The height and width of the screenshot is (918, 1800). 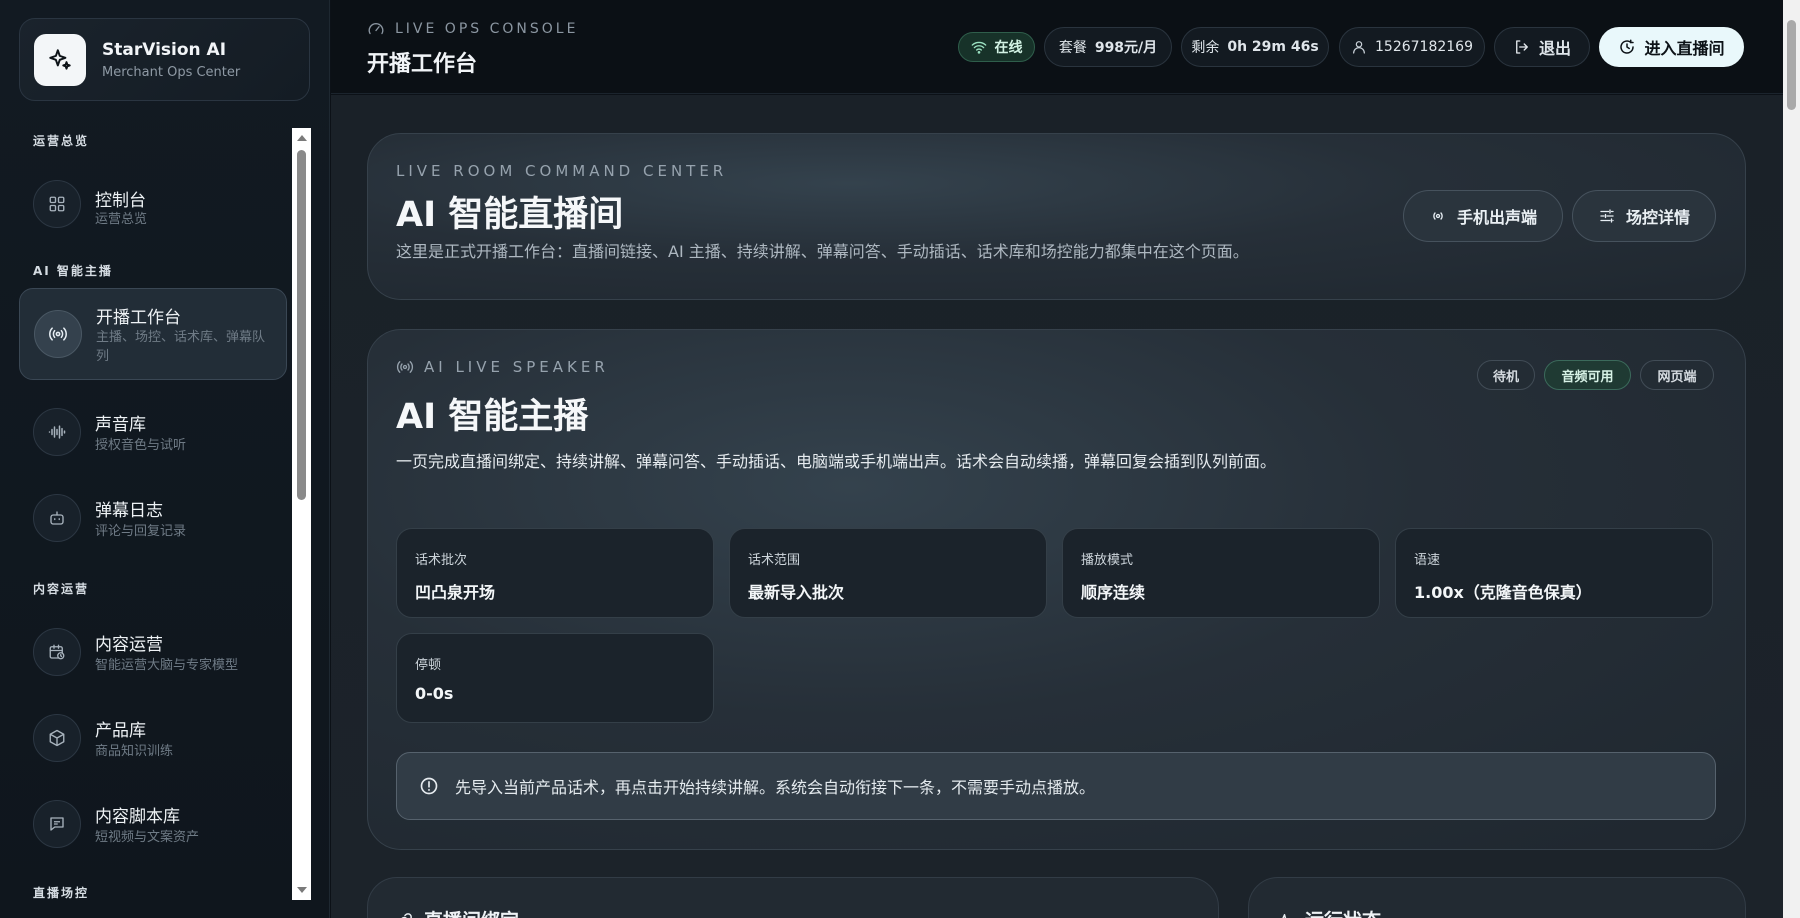 I want to click on speaker-kicker: AI LIVE SPEAKER, so click(x=502, y=367).